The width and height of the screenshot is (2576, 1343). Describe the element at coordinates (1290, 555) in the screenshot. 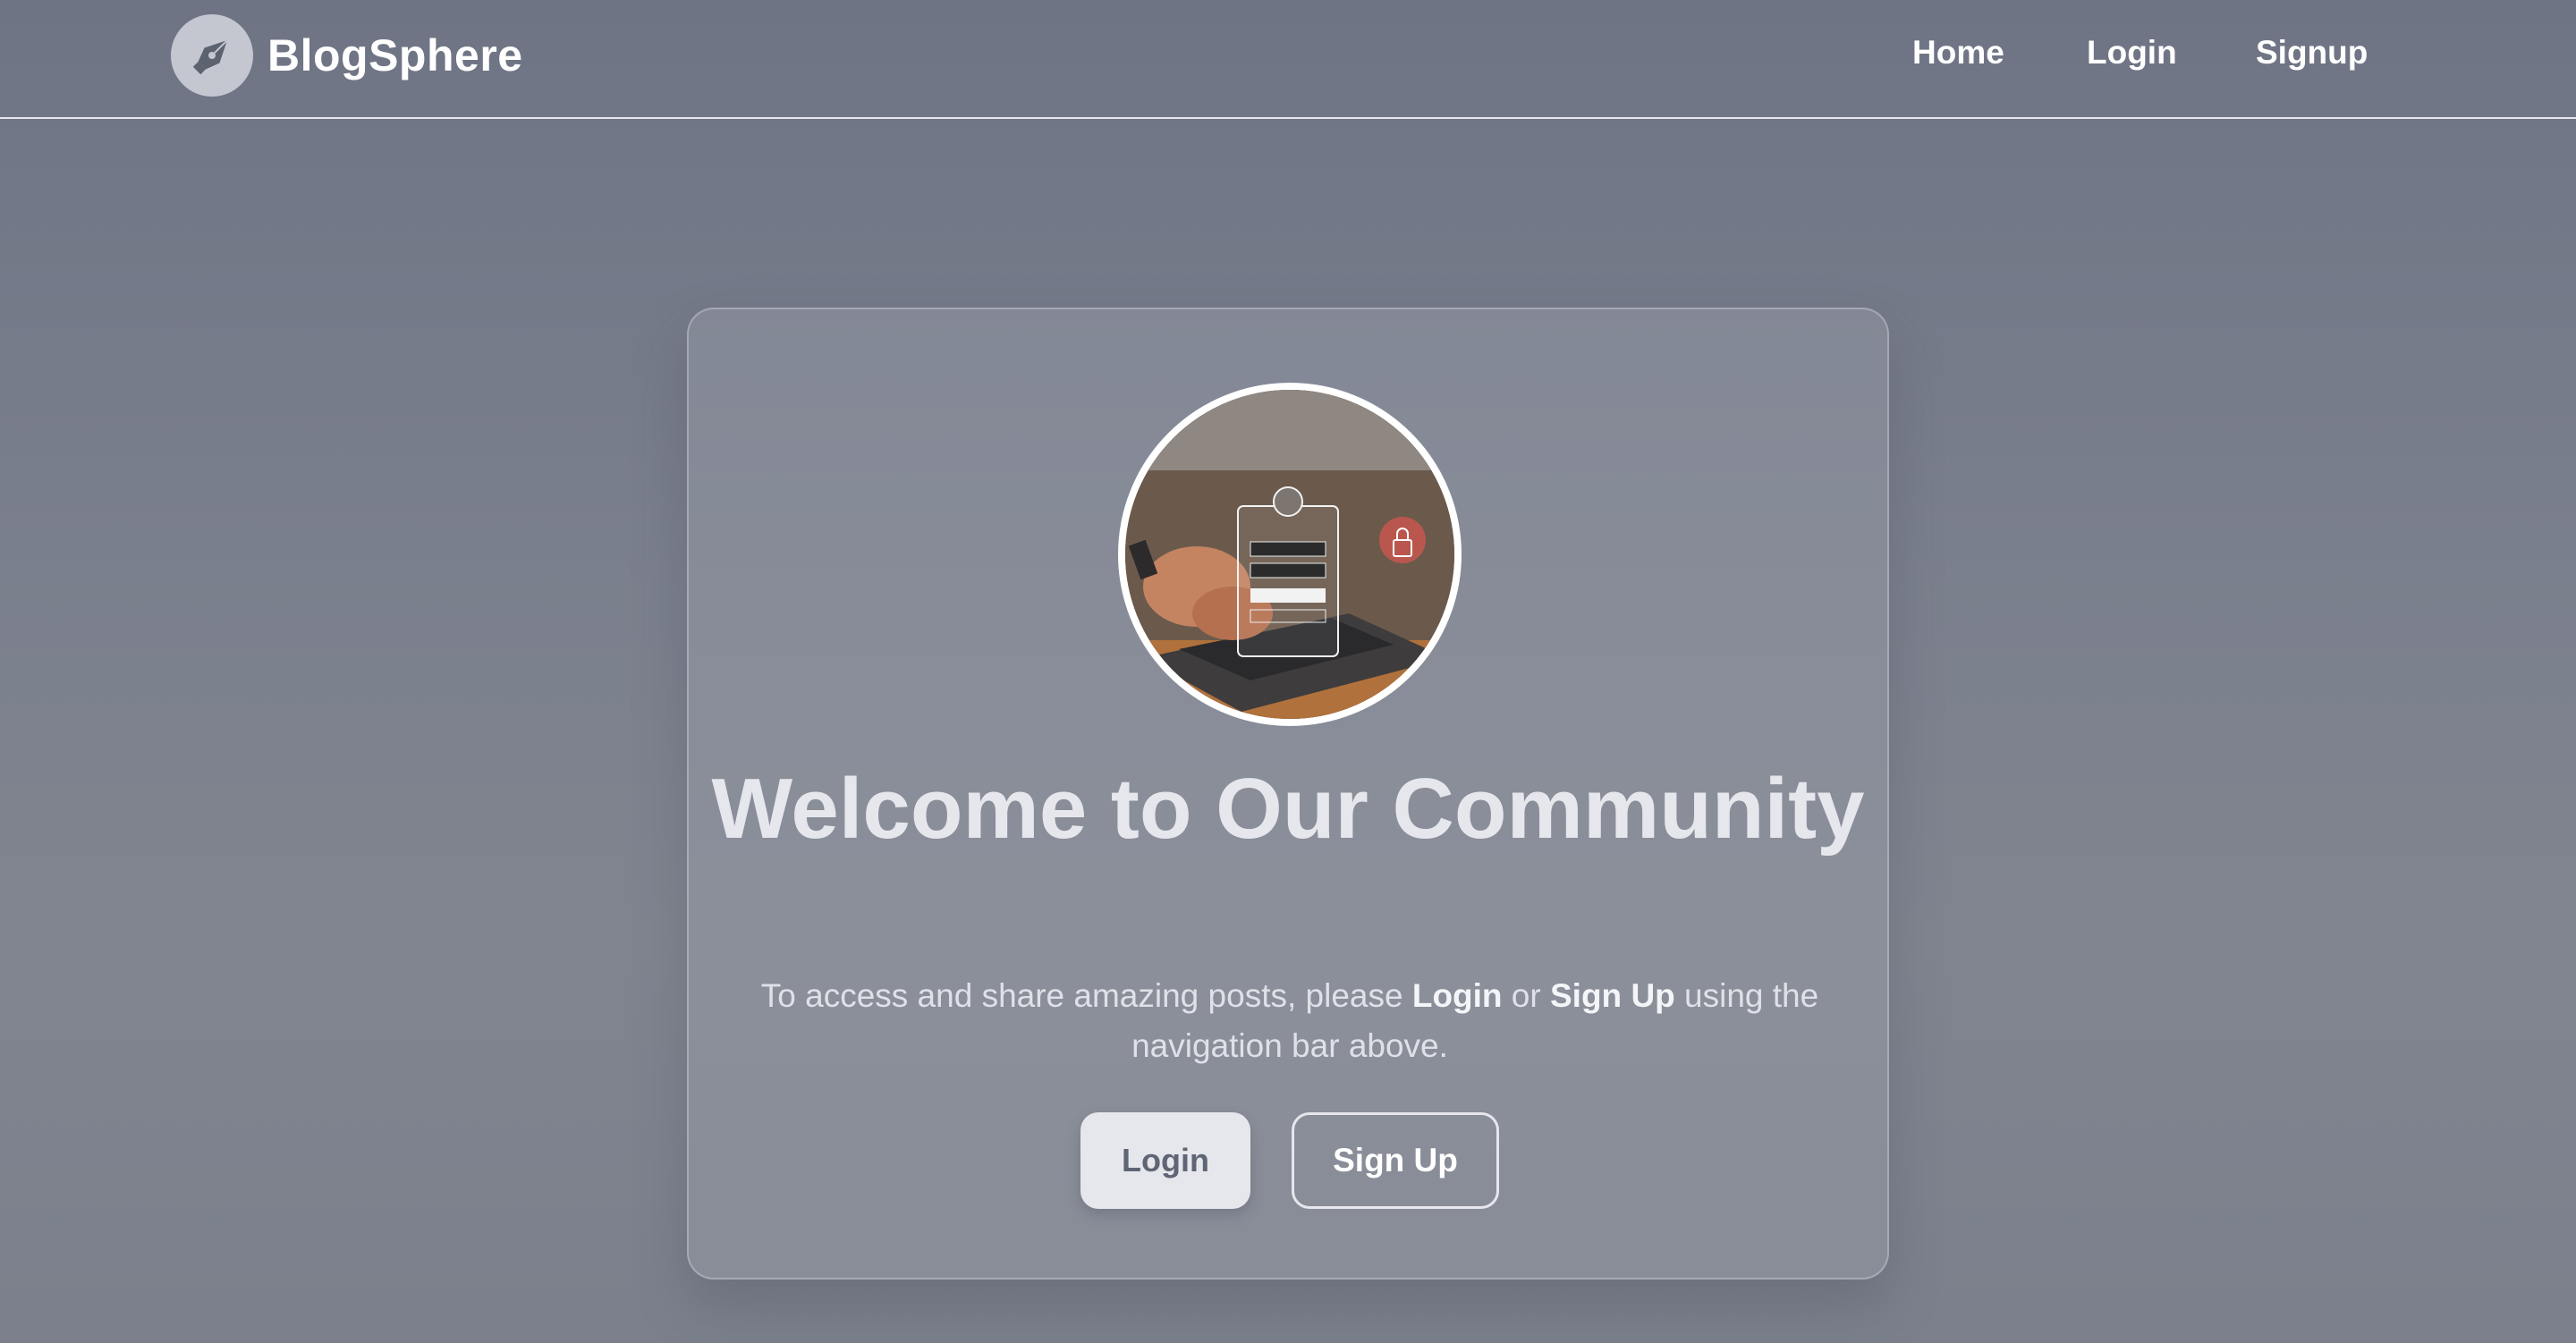

I see `hero-image` at that location.